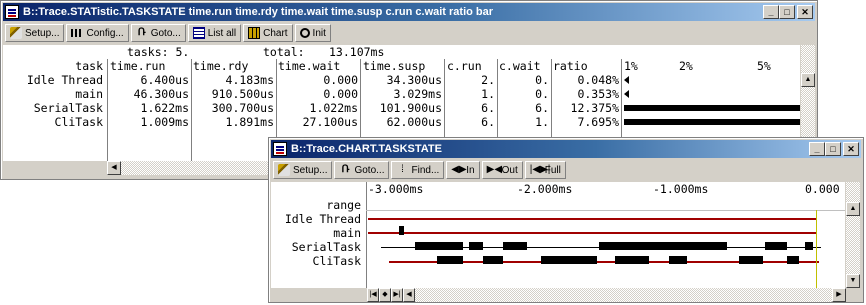 The height and width of the screenshot is (305, 866). I want to click on chart-vscrollbar: ▲ ▼, so click(853, 235).